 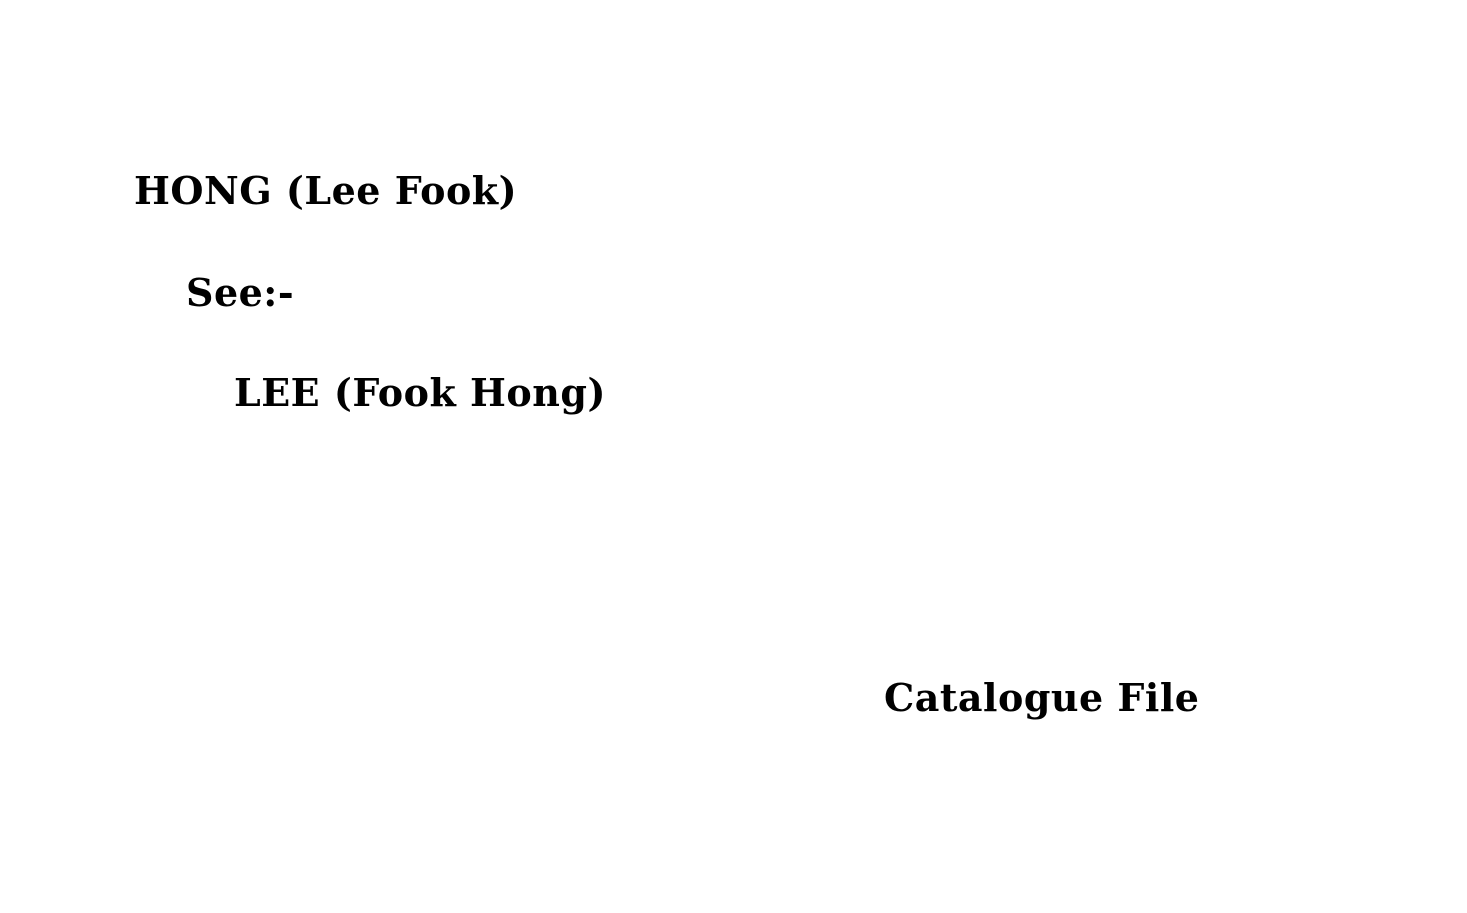 What do you see at coordinates (240, 292) in the screenshot?
I see `see-label: See:-` at bounding box center [240, 292].